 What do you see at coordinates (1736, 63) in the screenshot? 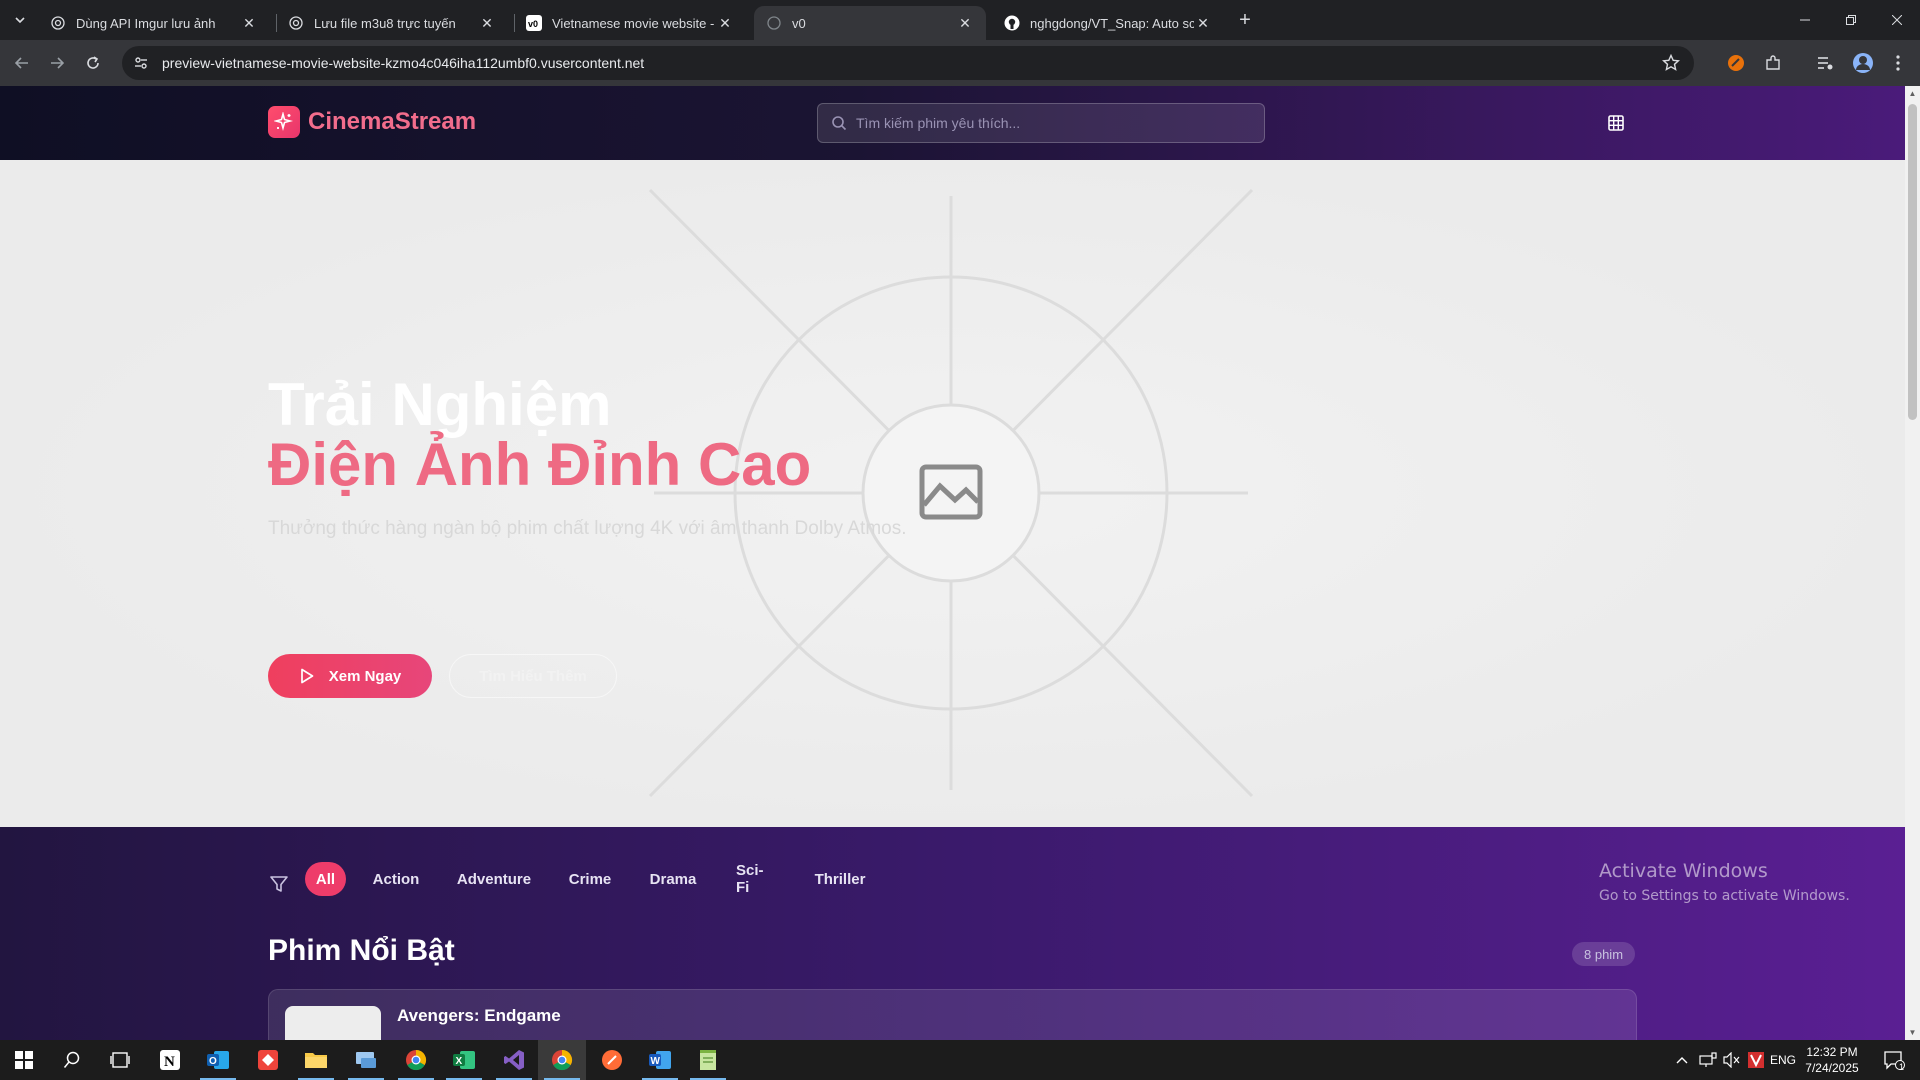
I see `extension-orange-icon` at bounding box center [1736, 63].